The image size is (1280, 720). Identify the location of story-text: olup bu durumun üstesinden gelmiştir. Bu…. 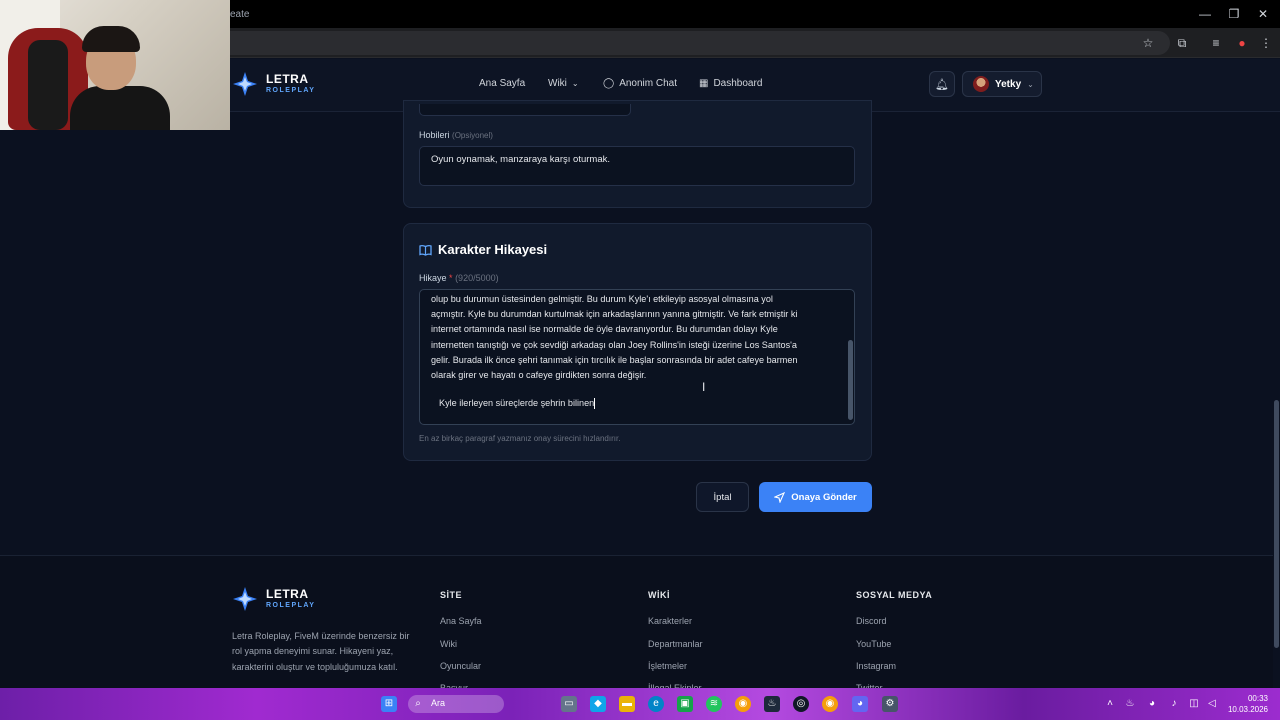
(614, 337).